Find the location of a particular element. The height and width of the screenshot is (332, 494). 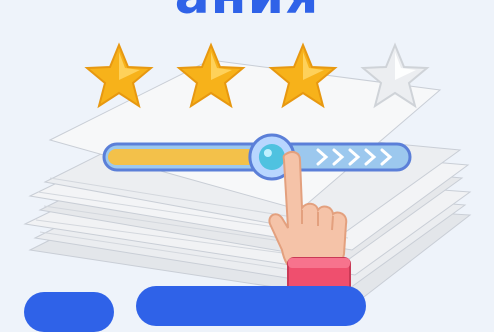

badge-right is located at coordinates (251, 306).